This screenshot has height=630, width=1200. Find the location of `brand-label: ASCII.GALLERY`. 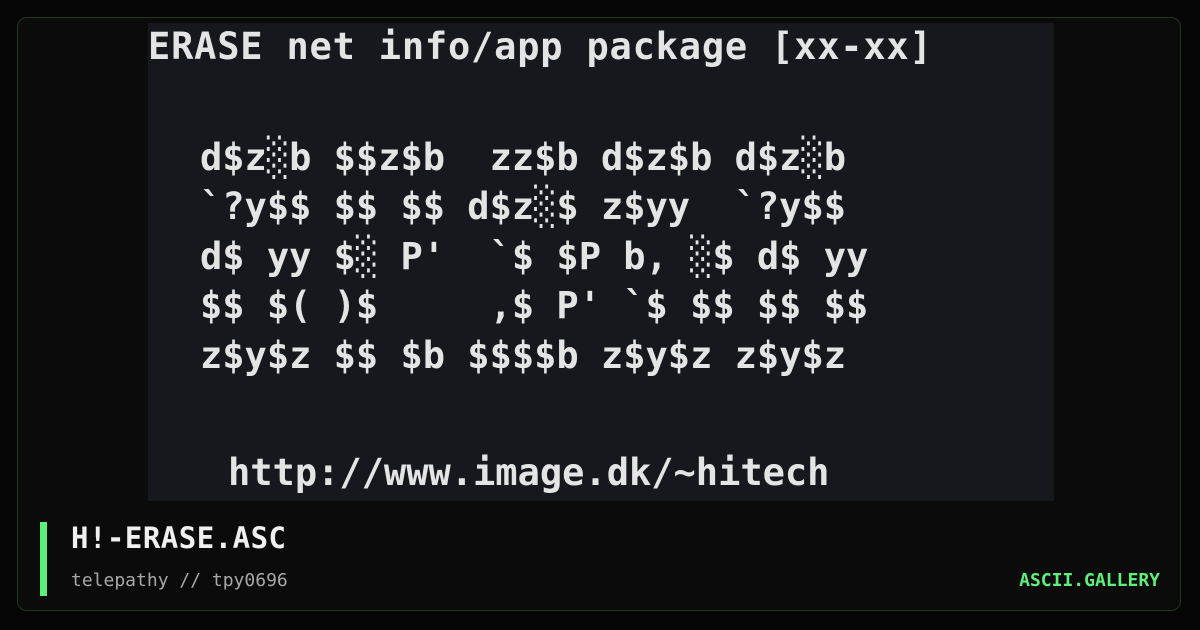

brand-label: ASCII.GALLERY is located at coordinates (1089, 580).